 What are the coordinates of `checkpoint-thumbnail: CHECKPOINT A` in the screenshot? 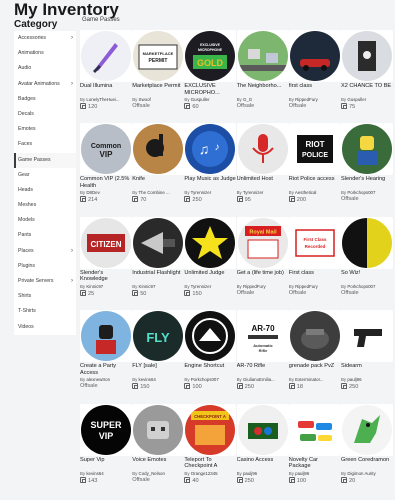 It's located at (210, 429).